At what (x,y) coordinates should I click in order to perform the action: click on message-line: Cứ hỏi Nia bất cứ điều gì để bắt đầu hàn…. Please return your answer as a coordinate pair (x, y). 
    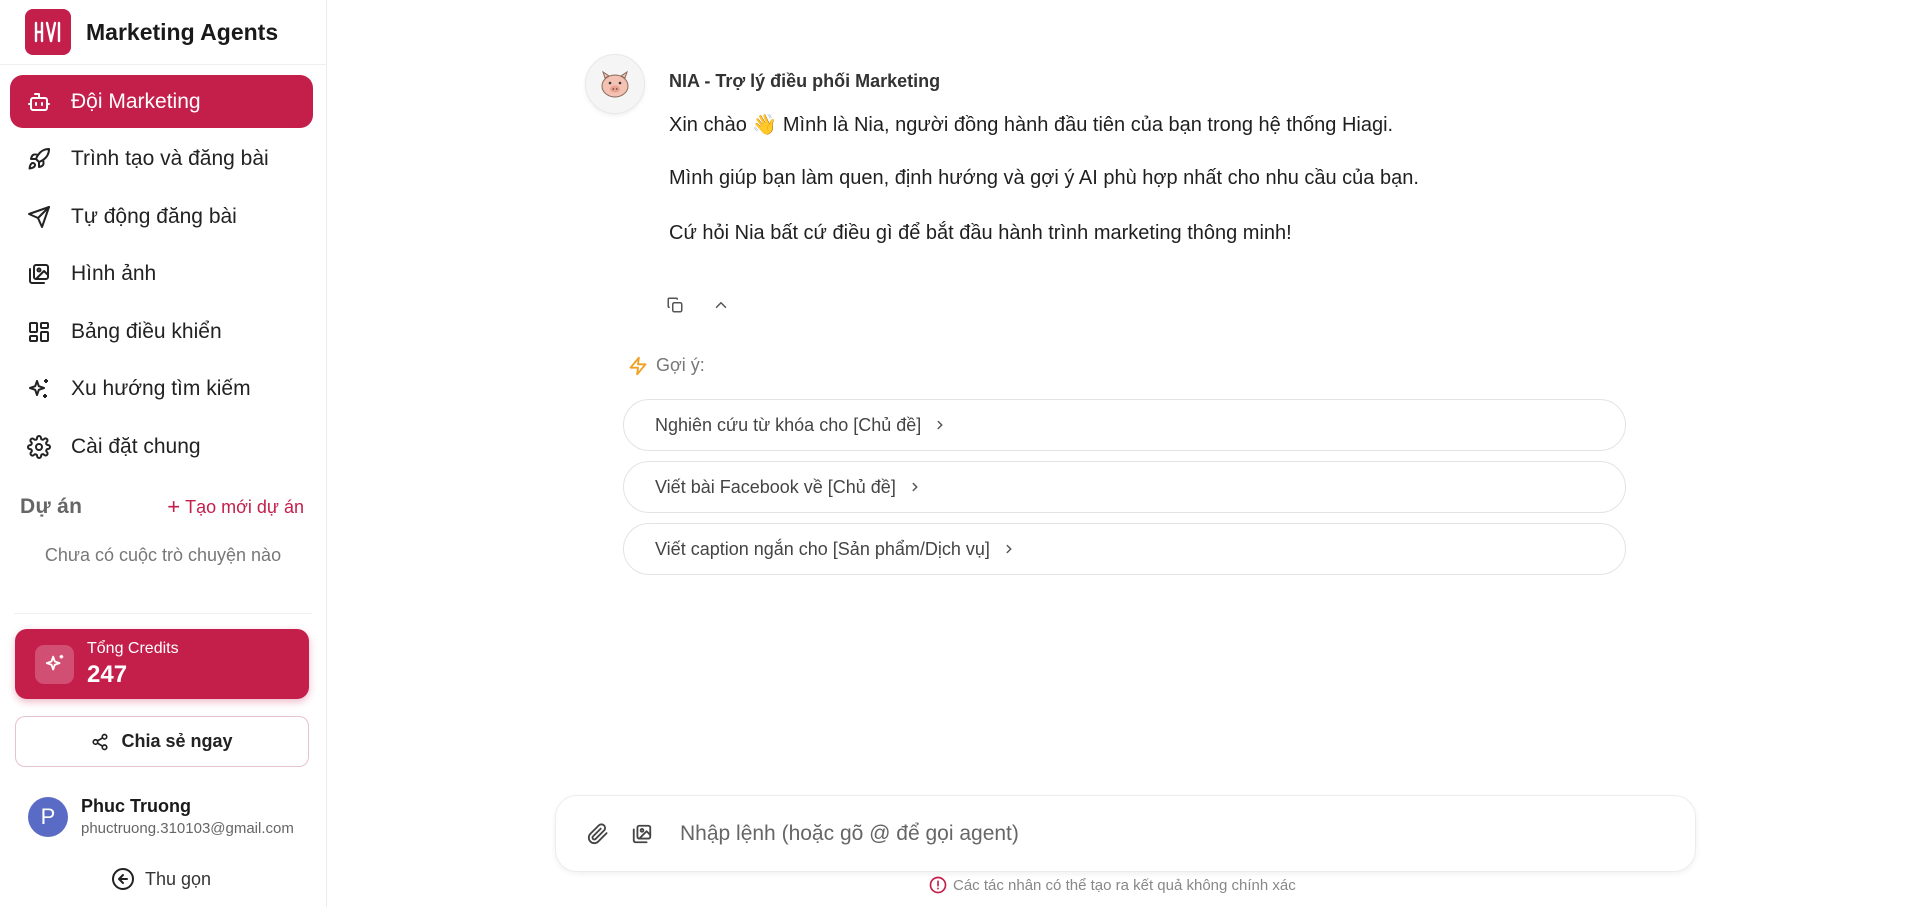
    Looking at the image, I should click on (980, 233).